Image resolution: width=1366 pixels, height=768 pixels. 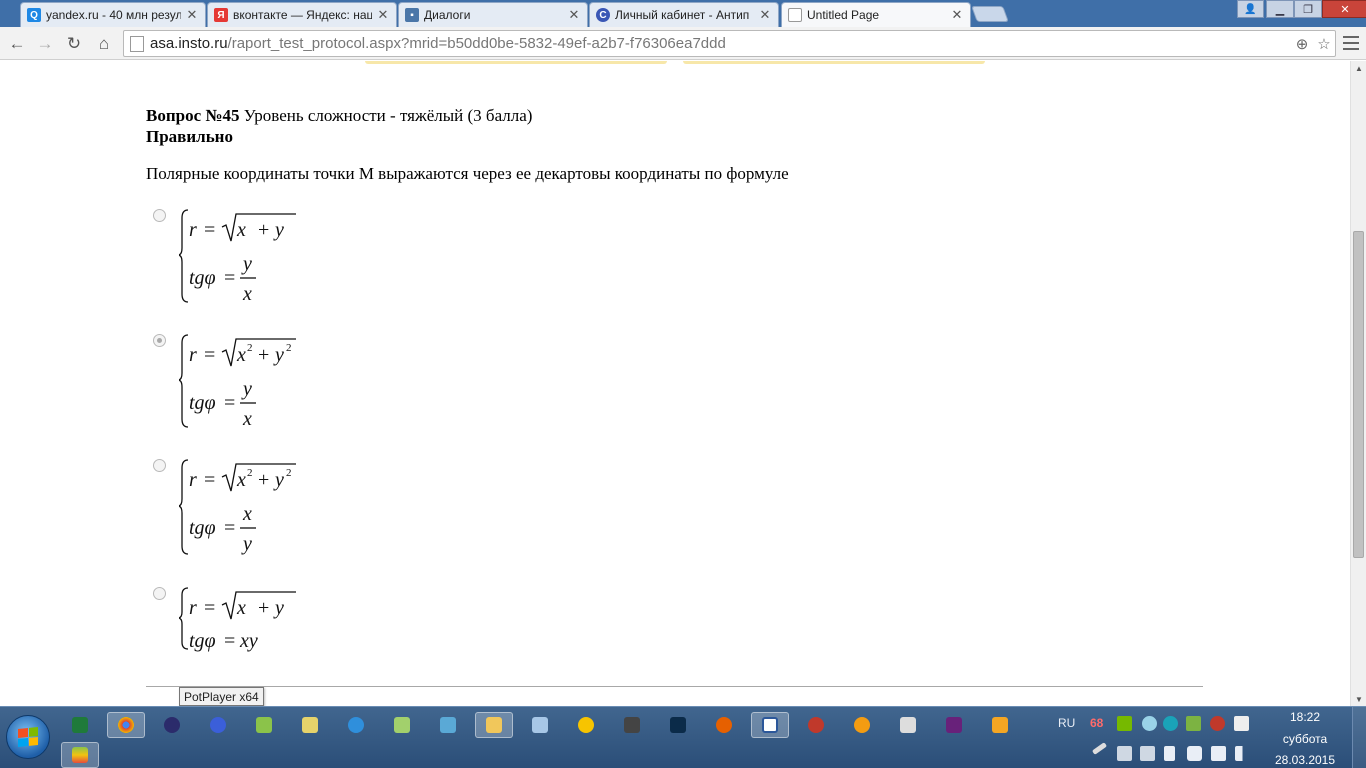 I want to click on show-desktop-button, so click(x=1359, y=737).